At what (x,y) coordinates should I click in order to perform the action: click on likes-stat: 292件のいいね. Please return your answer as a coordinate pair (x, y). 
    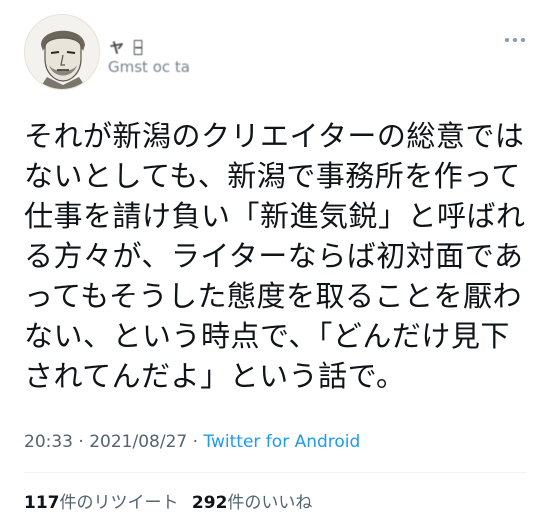
    Looking at the image, I should click on (252, 503).